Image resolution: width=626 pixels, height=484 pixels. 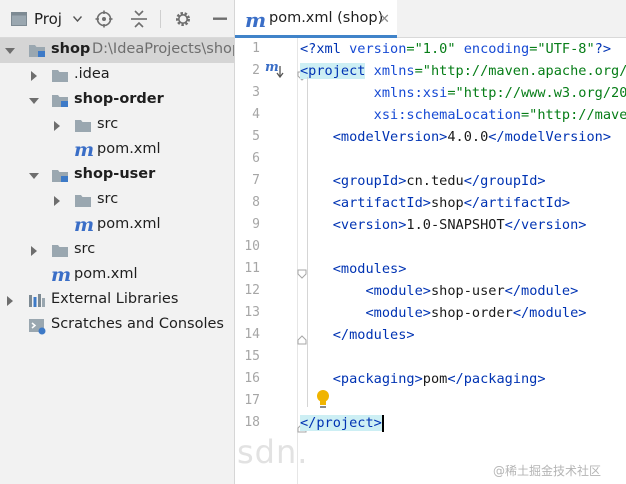 What do you see at coordinates (273, 452) in the screenshot?
I see `watermark-text: sdn.` at bounding box center [273, 452].